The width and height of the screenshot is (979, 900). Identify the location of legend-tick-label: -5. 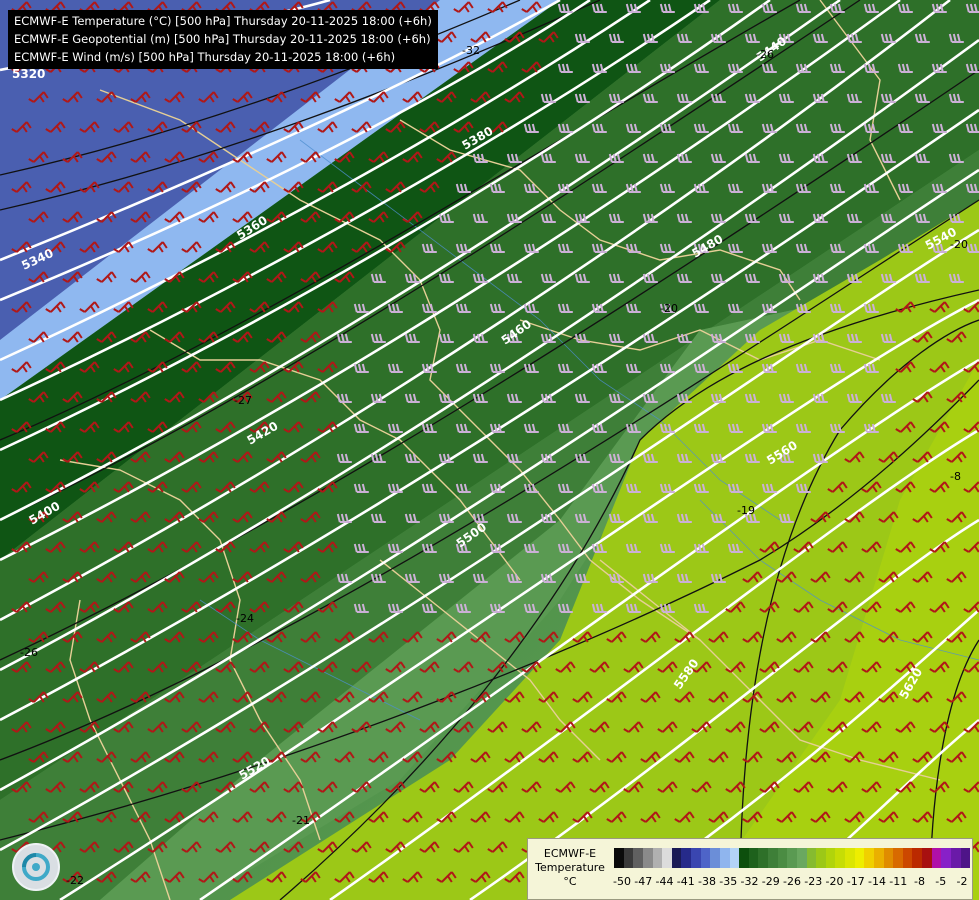
(941, 881).